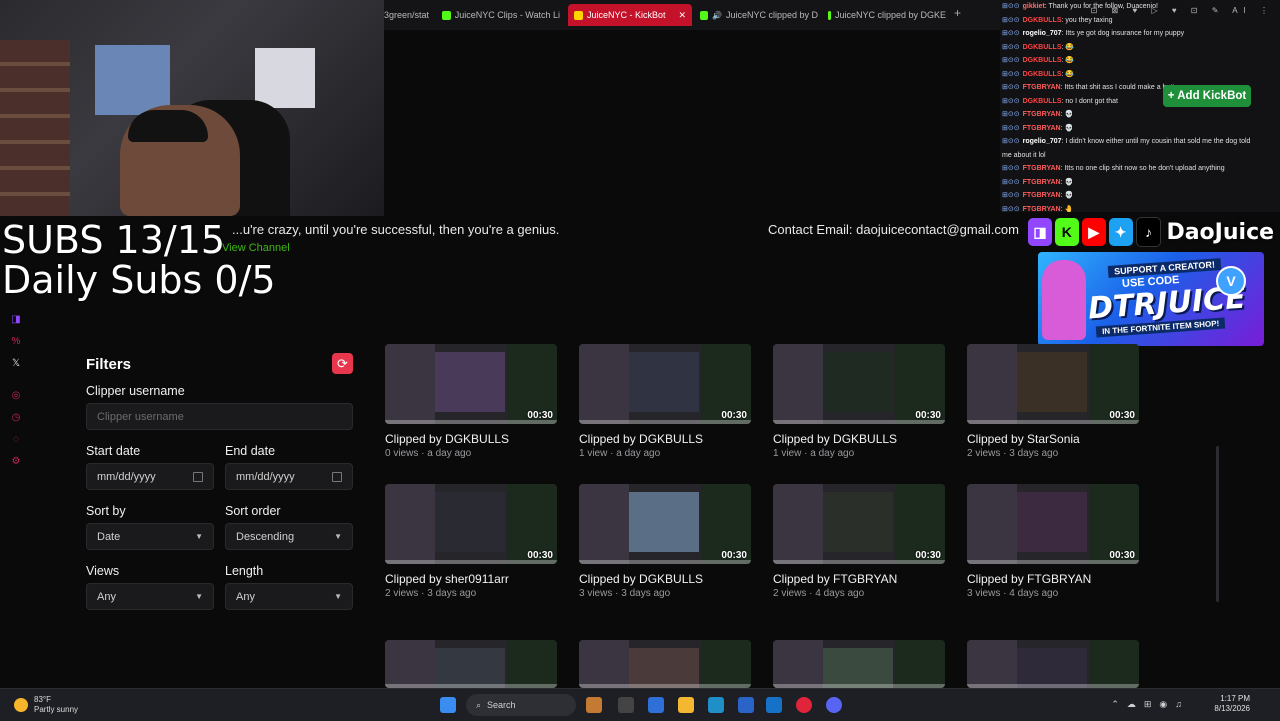 This screenshot has height=721, width=1280. I want to click on end-date-input: mm/dd/yyyy, so click(289, 476).